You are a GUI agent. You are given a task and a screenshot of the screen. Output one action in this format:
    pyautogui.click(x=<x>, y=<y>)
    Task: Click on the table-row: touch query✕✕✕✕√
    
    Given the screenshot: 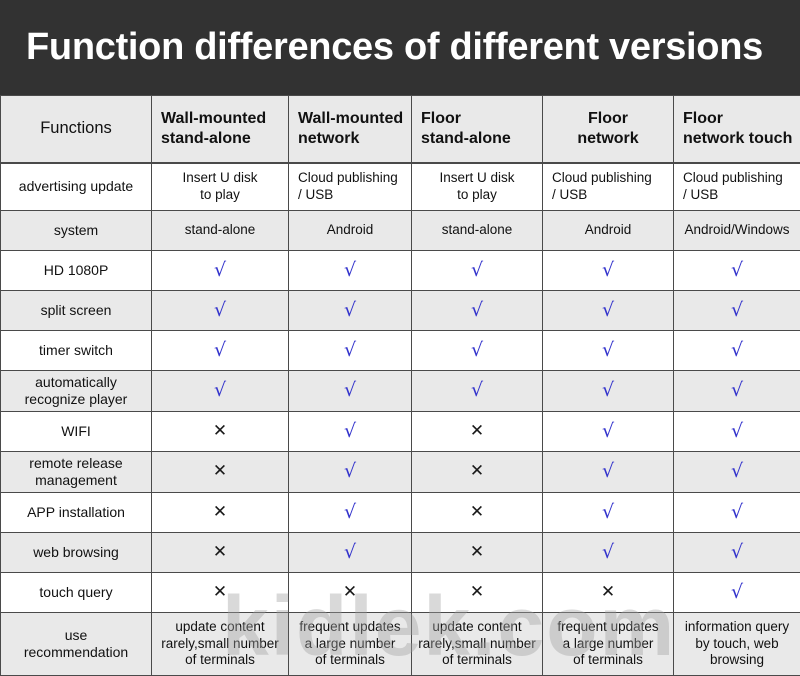 What is the action you would take?
    pyautogui.click(x=400, y=593)
    